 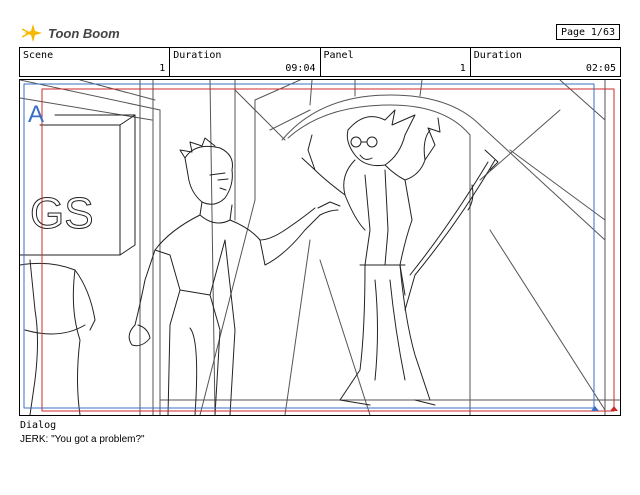 What do you see at coordinates (197, 55) in the screenshot?
I see `scene-duration-label: Duration` at bounding box center [197, 55].